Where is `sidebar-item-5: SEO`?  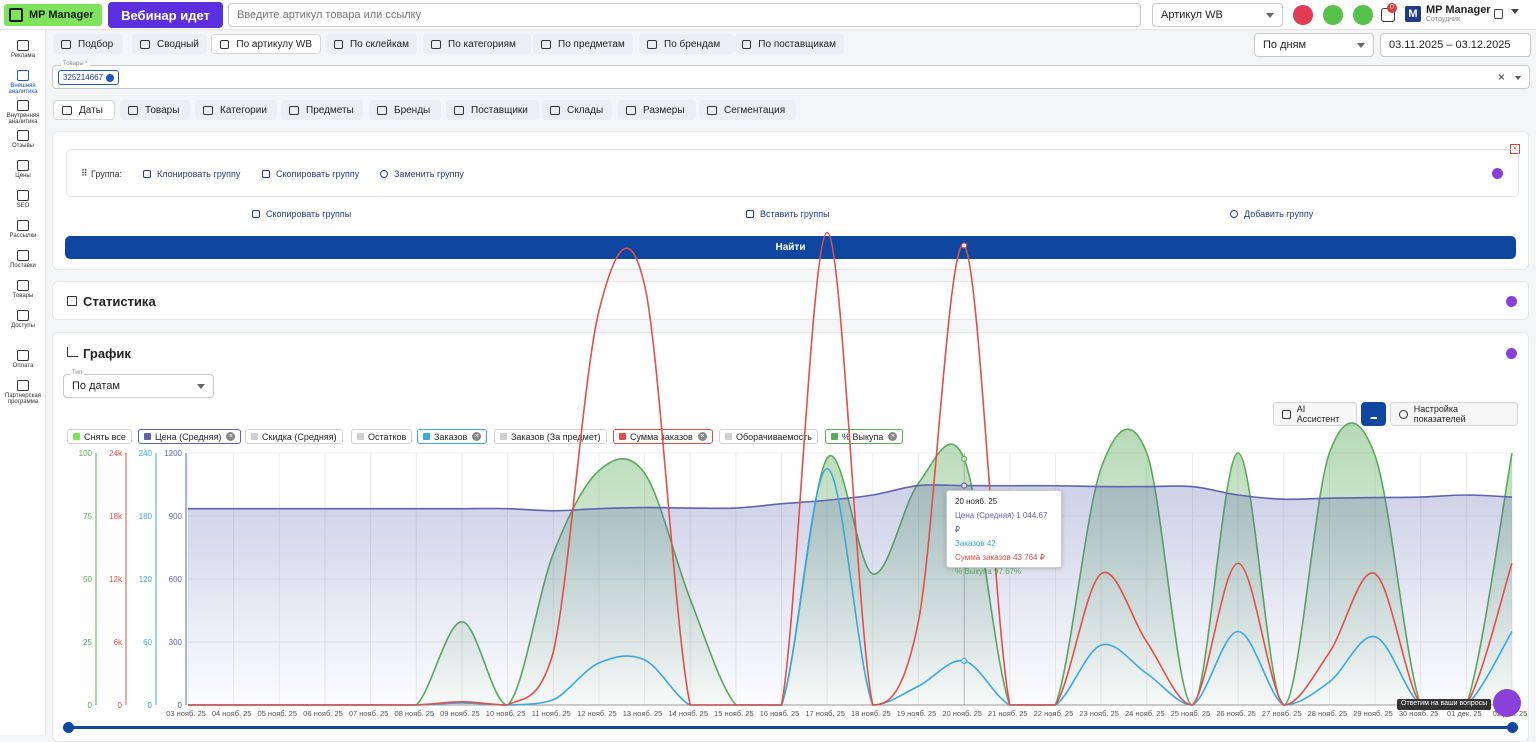
sidebar-item-5: SEO is located at coordinates (23, 199).